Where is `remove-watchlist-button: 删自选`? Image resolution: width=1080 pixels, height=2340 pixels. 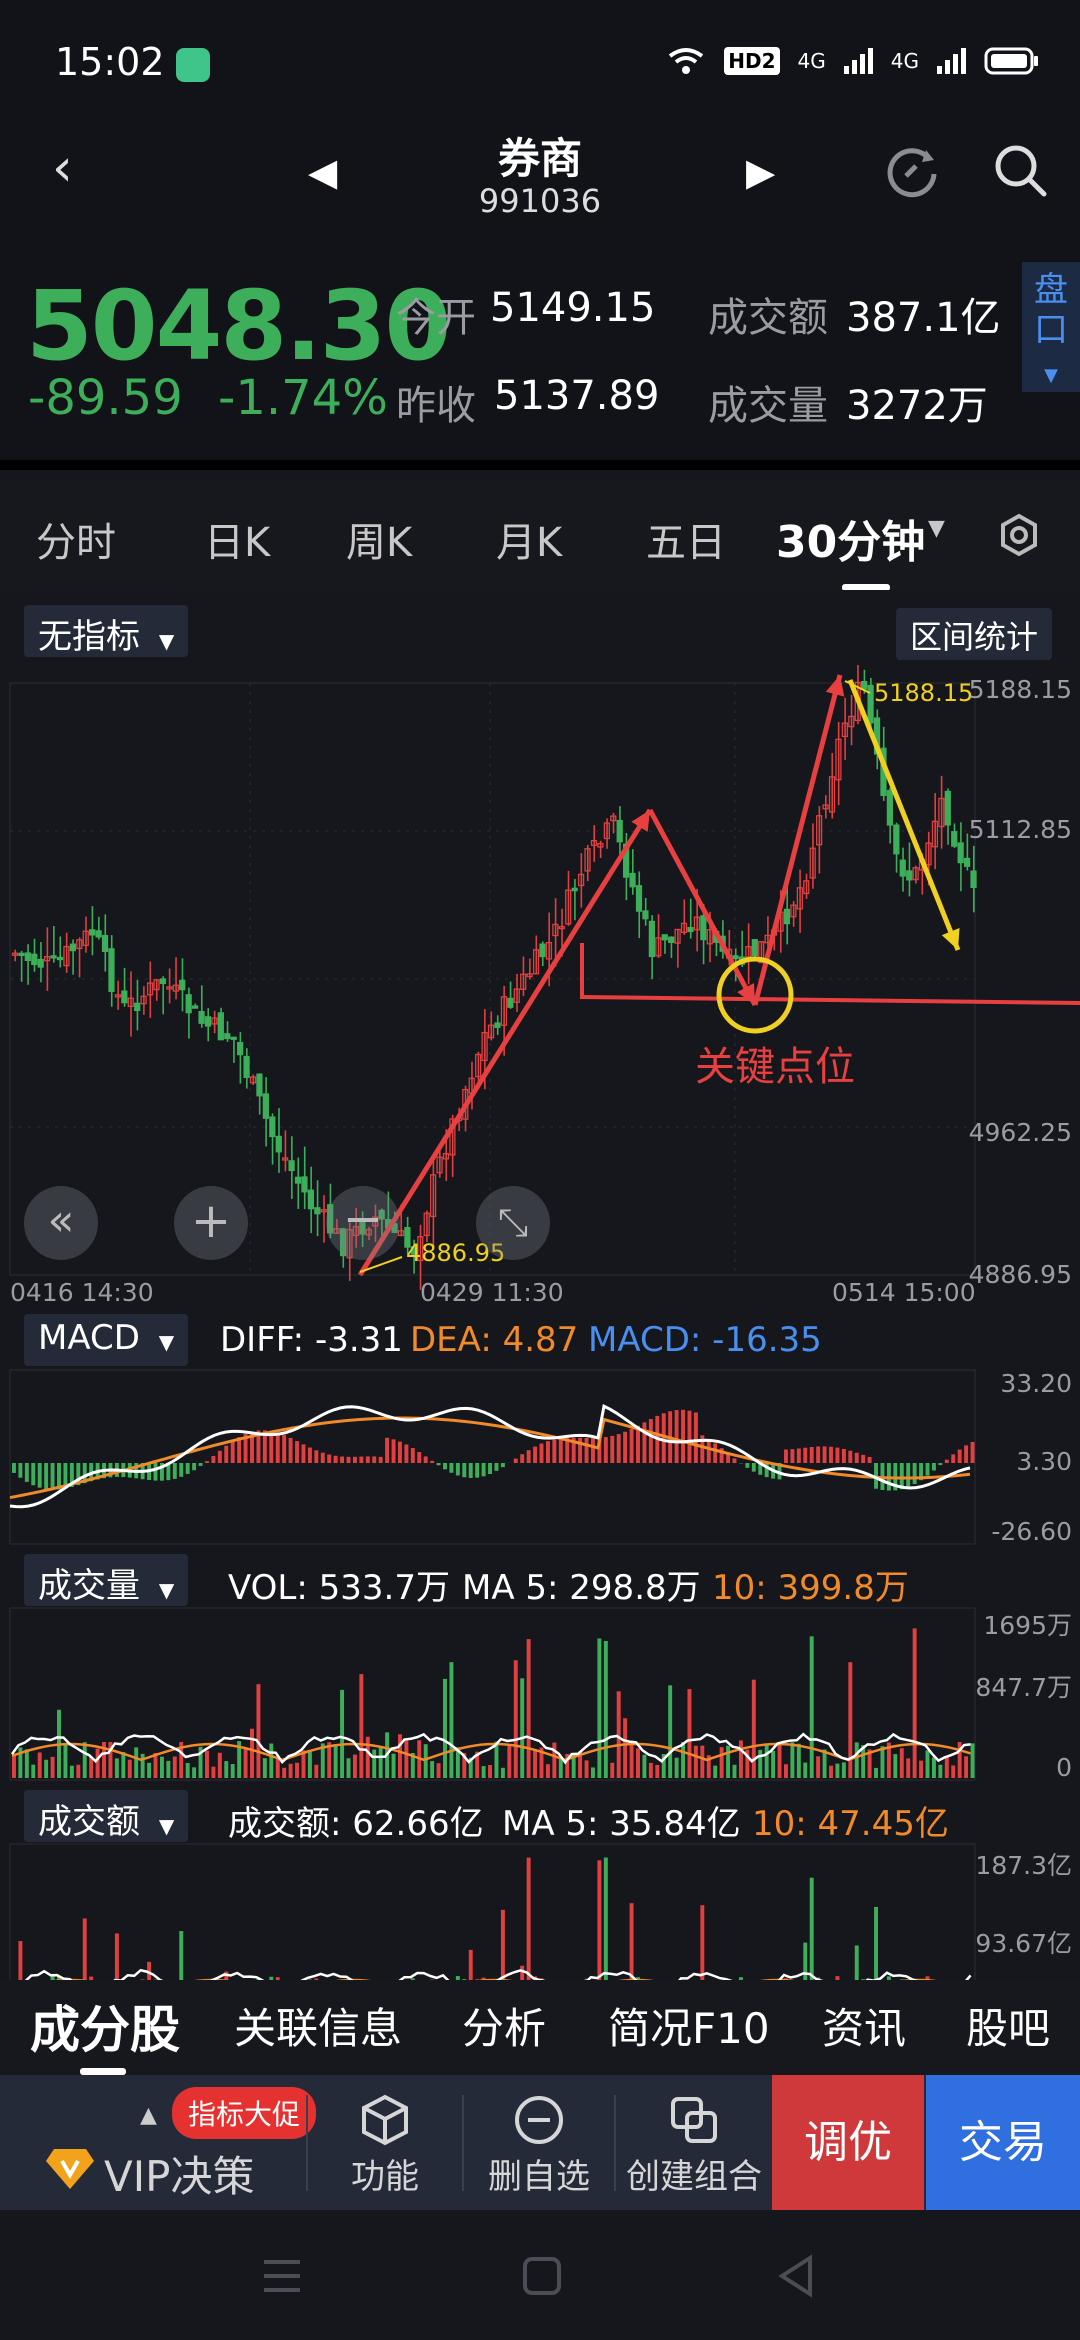
remove-watchlist-button: 删自选 is located at coordinates (539, 2142).